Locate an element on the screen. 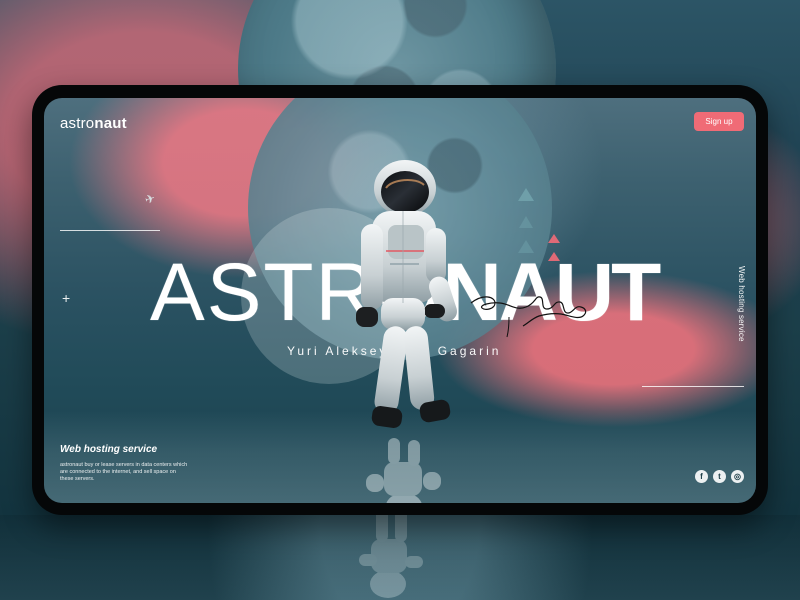 The image size is (800, 600). twitter-icon: t is located at coordinates (719, 476).